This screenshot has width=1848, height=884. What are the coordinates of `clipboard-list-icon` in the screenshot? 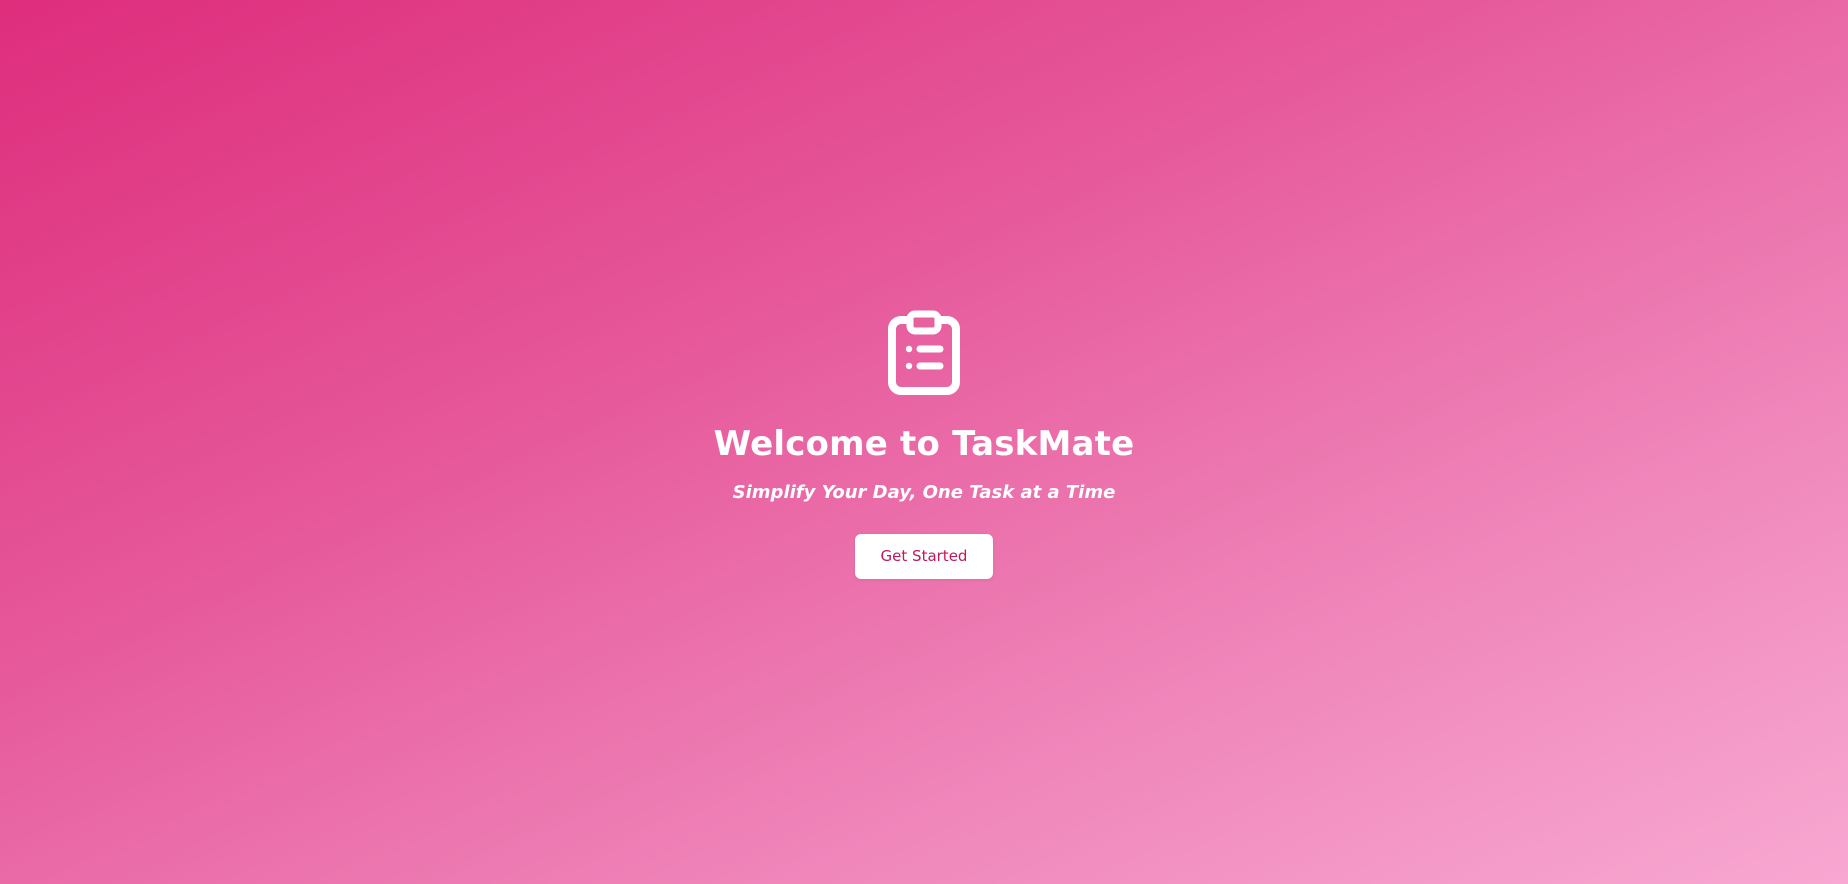 It's located at (924, 352).